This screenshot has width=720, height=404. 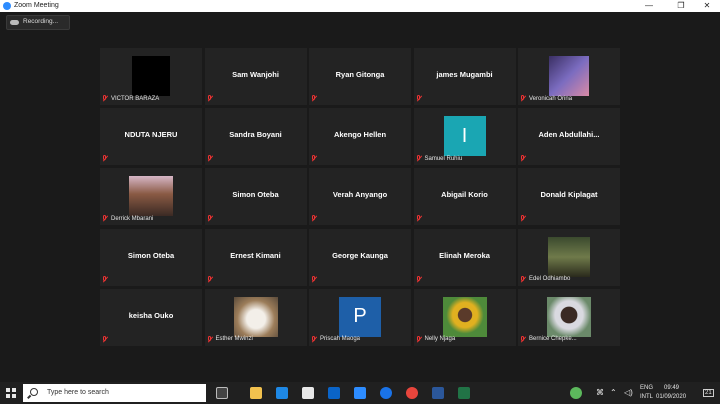 I want to click on file-explorer-icon, so click(x=256, y=393).